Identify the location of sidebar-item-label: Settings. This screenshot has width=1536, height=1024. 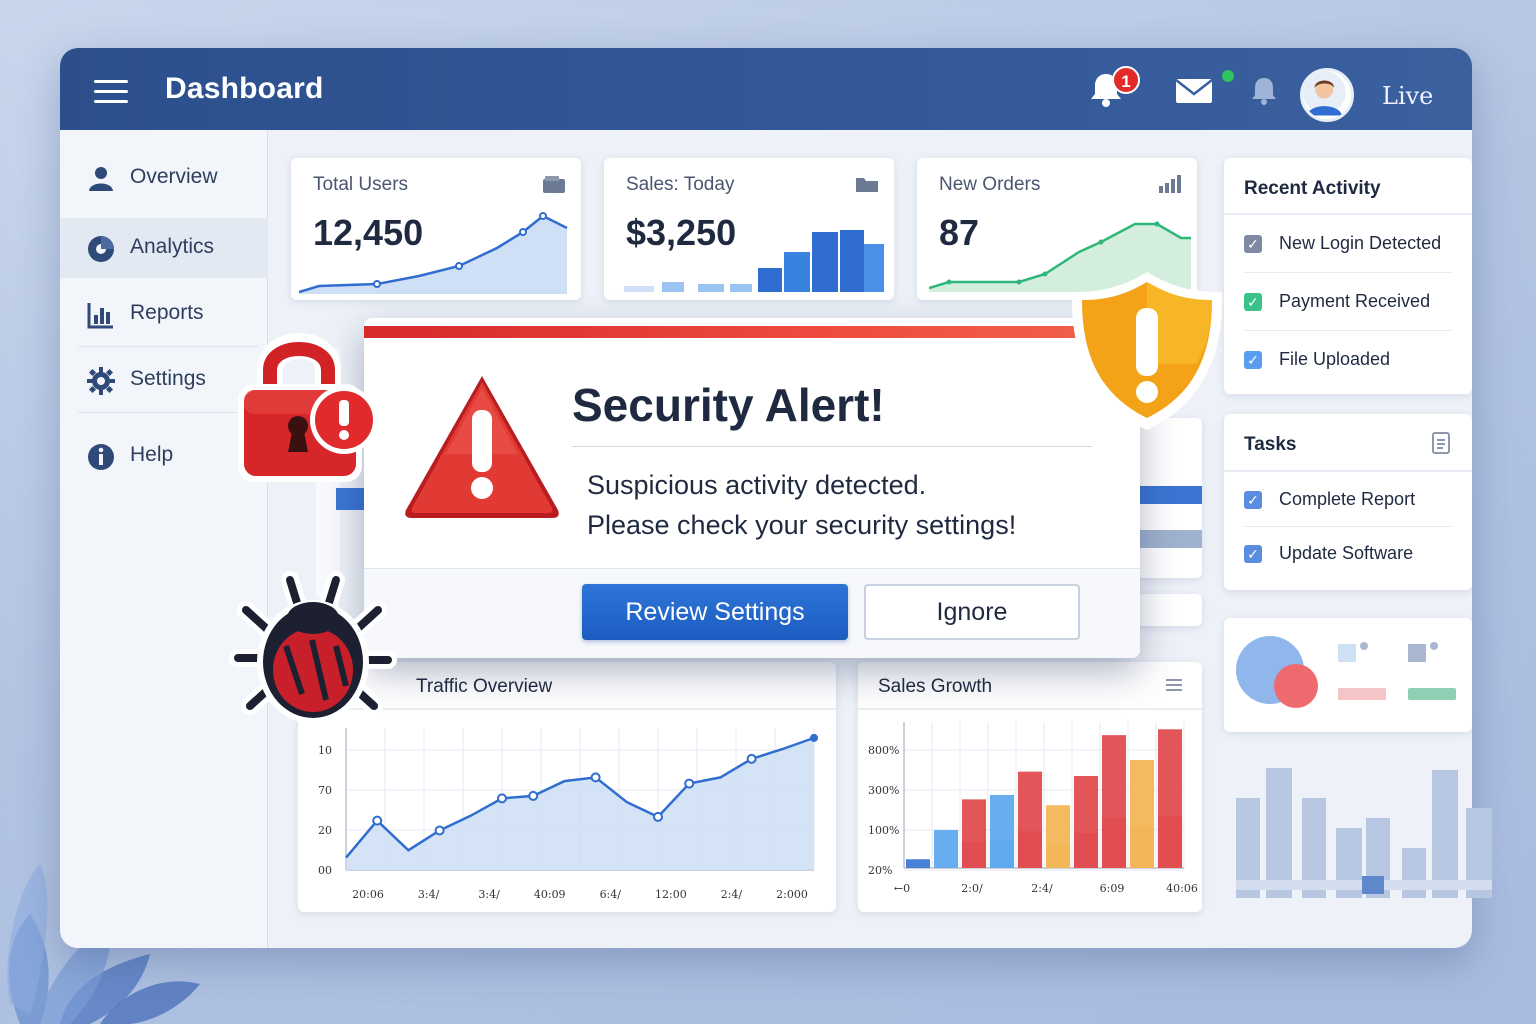
(168, 378).